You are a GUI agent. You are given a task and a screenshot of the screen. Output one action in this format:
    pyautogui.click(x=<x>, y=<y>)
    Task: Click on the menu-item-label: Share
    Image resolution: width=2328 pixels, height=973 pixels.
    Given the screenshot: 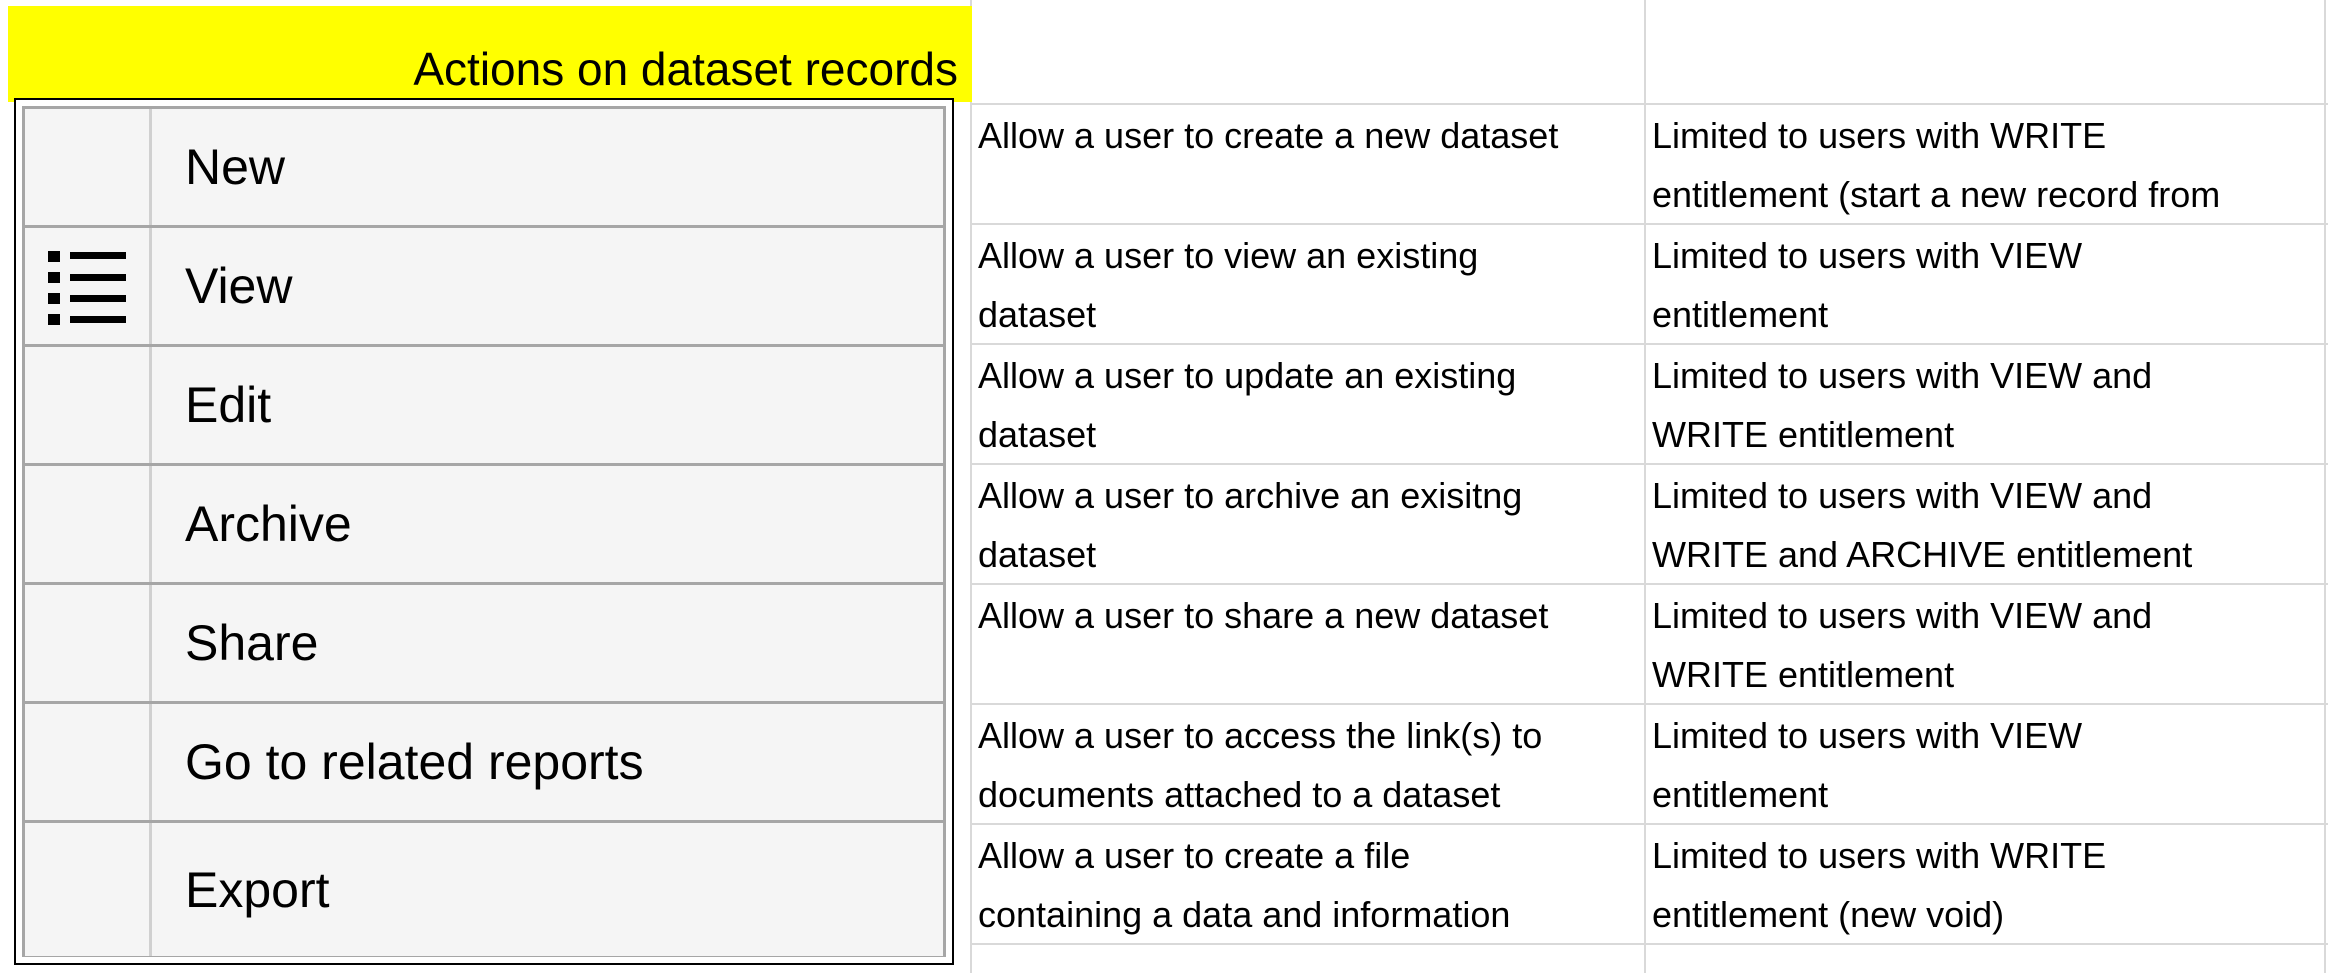 What is the action you would take?
    pyautogui.click(x=252, y=643)
    